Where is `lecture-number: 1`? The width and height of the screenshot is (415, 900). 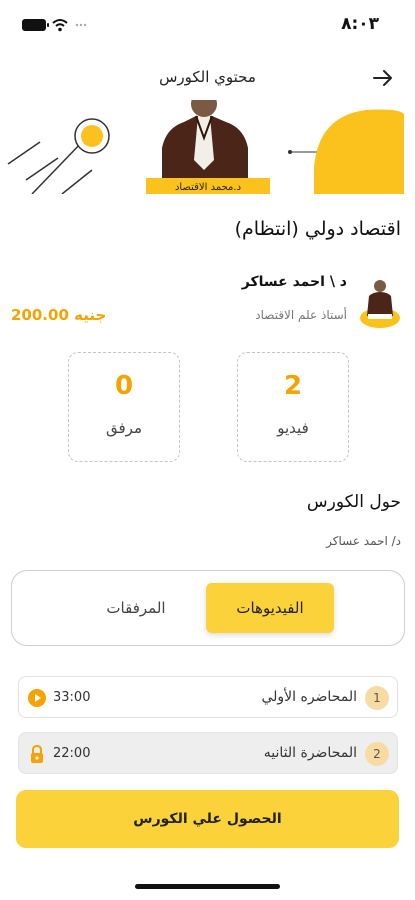 lecture-number: 1 is located at coordinates (377, 698).